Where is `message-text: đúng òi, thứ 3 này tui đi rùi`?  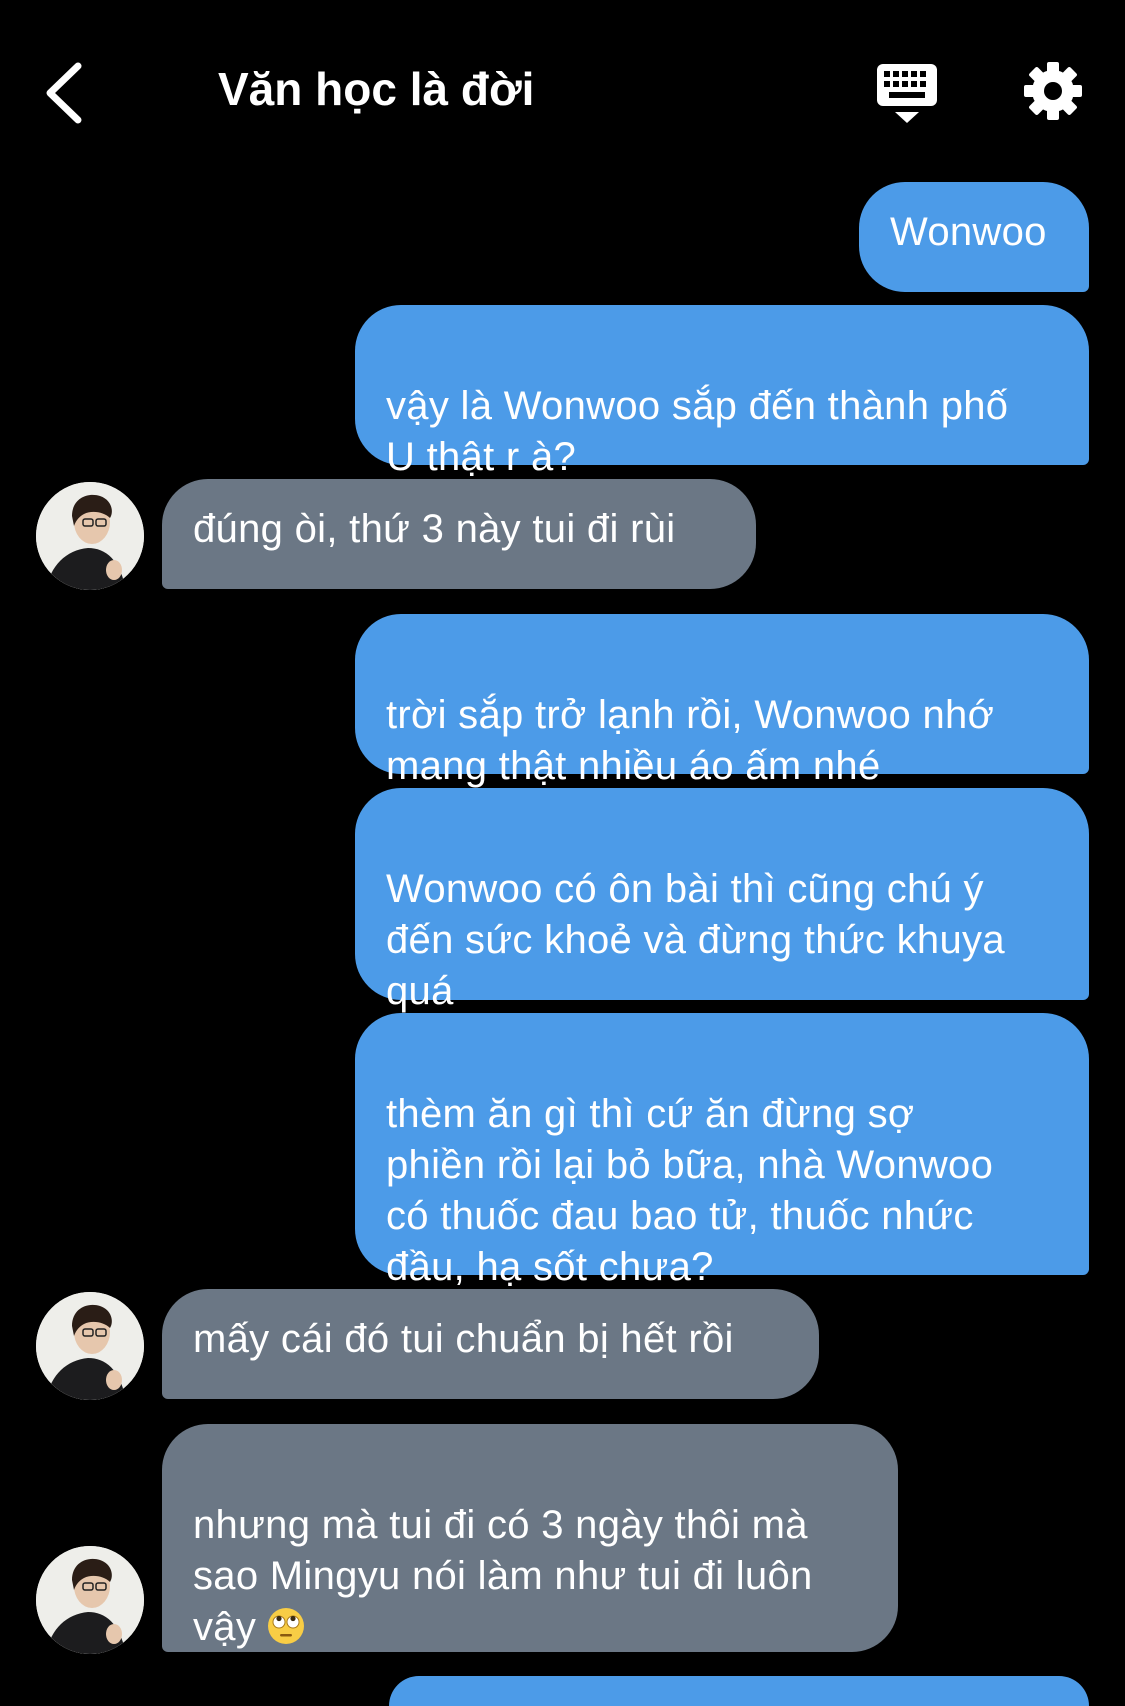
message-text: đúng òi, thứ 3 này tui đi rùi is located at coordinates (434, 529).